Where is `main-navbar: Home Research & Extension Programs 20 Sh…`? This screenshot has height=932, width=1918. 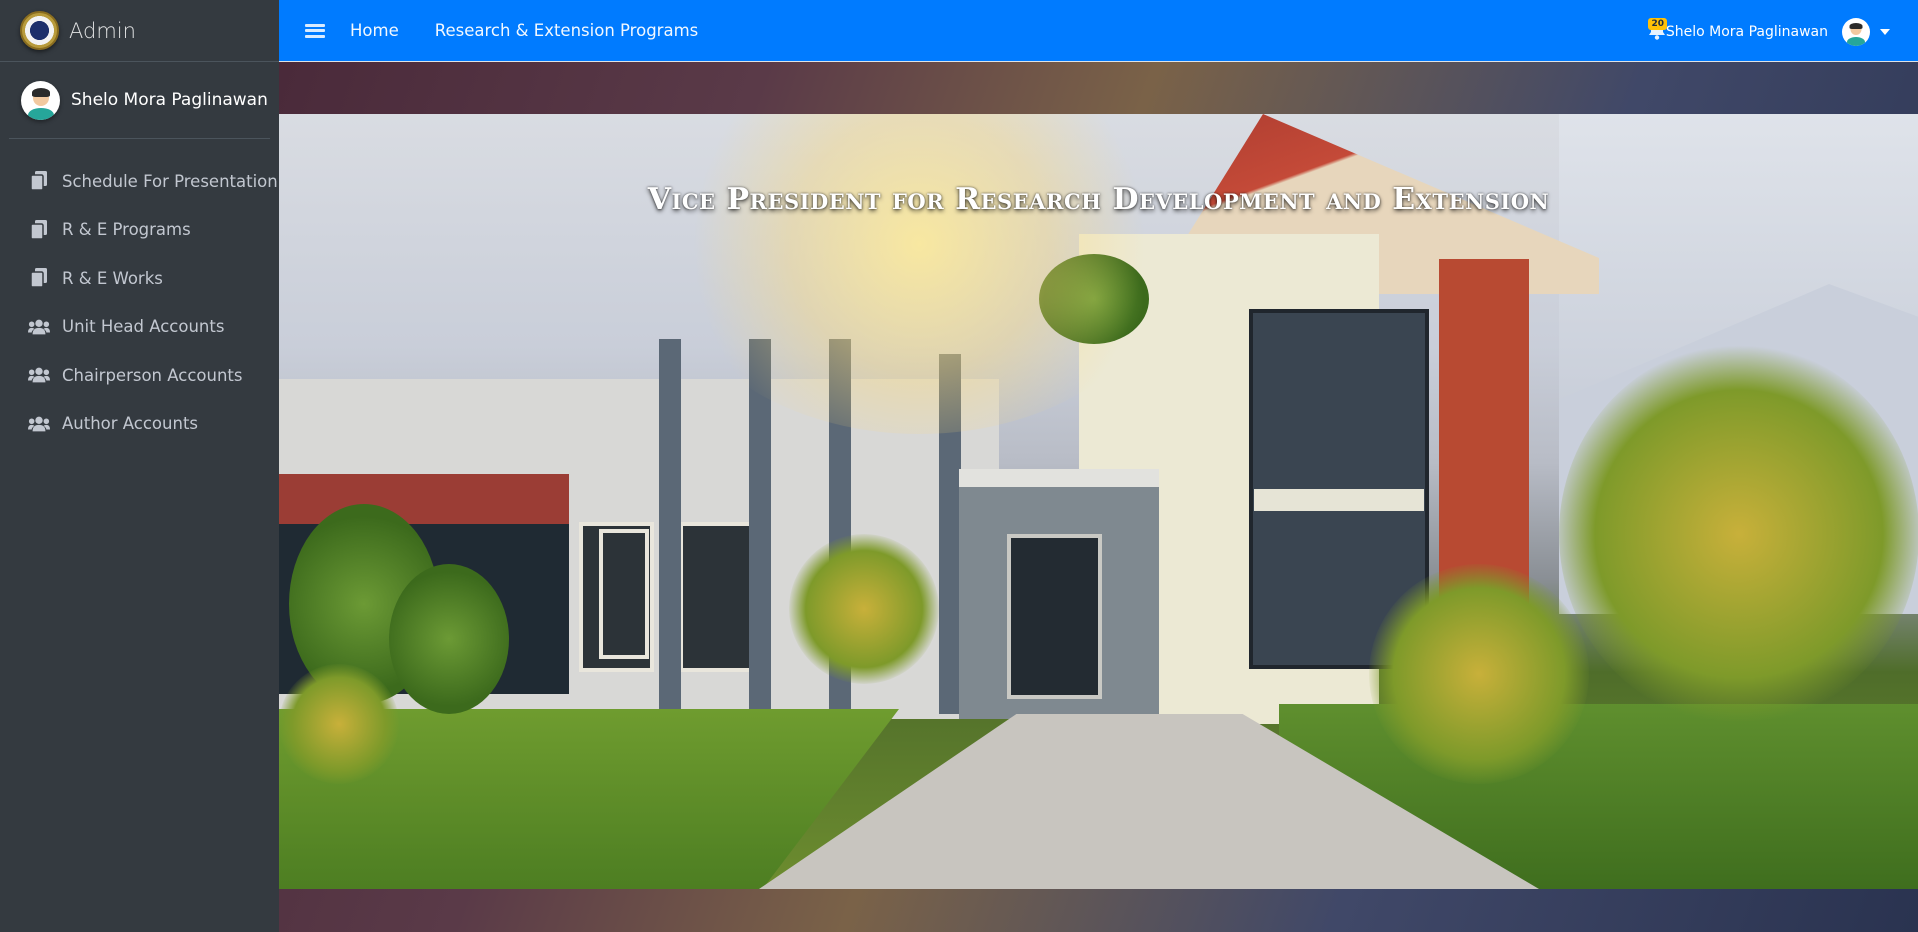 main-navbar: Home Research & Extension Programs 20 Sh… is located at coordinates (1098, 31).